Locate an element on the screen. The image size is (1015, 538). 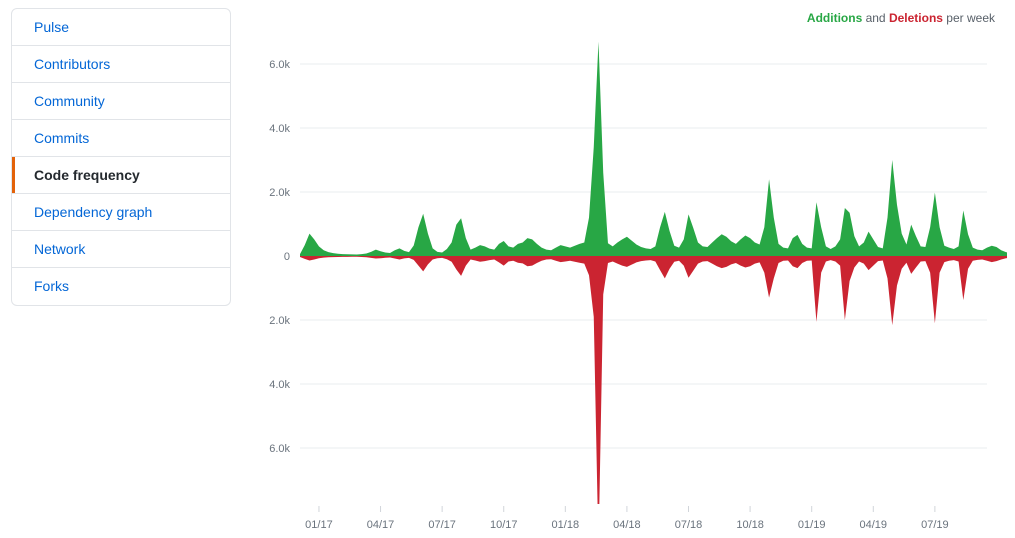
x-axis-tick-label: 07/17 is located at coordinates (442, 524).